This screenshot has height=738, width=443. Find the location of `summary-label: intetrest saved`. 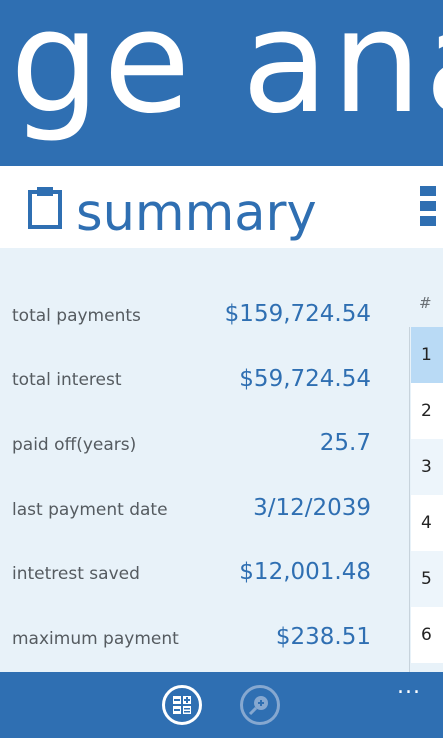

summary-label: intetrest saved is located at coordinates (76, 574).